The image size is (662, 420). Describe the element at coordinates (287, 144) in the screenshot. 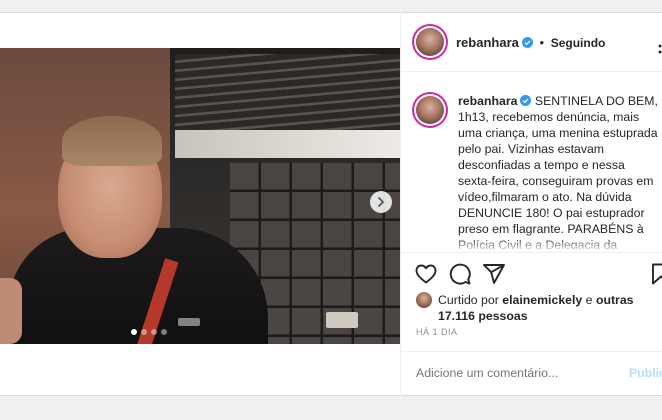

I see `media-ceiling` at that location.